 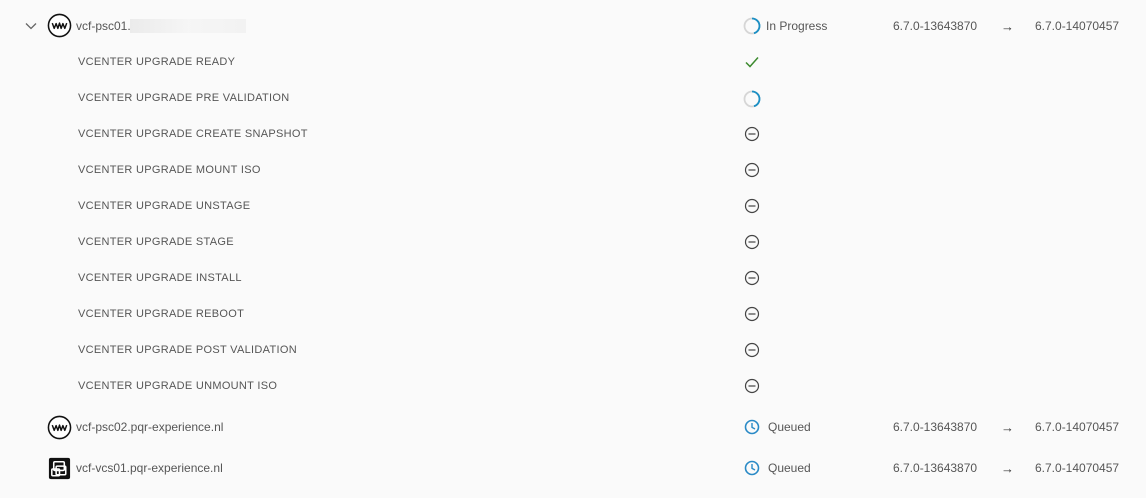 What do you see at coordinates (169, 170) in the screenshot?
I see `step-label: VCENTER UPGRADE MOUNT ISO` at bounding box center [169, 170].